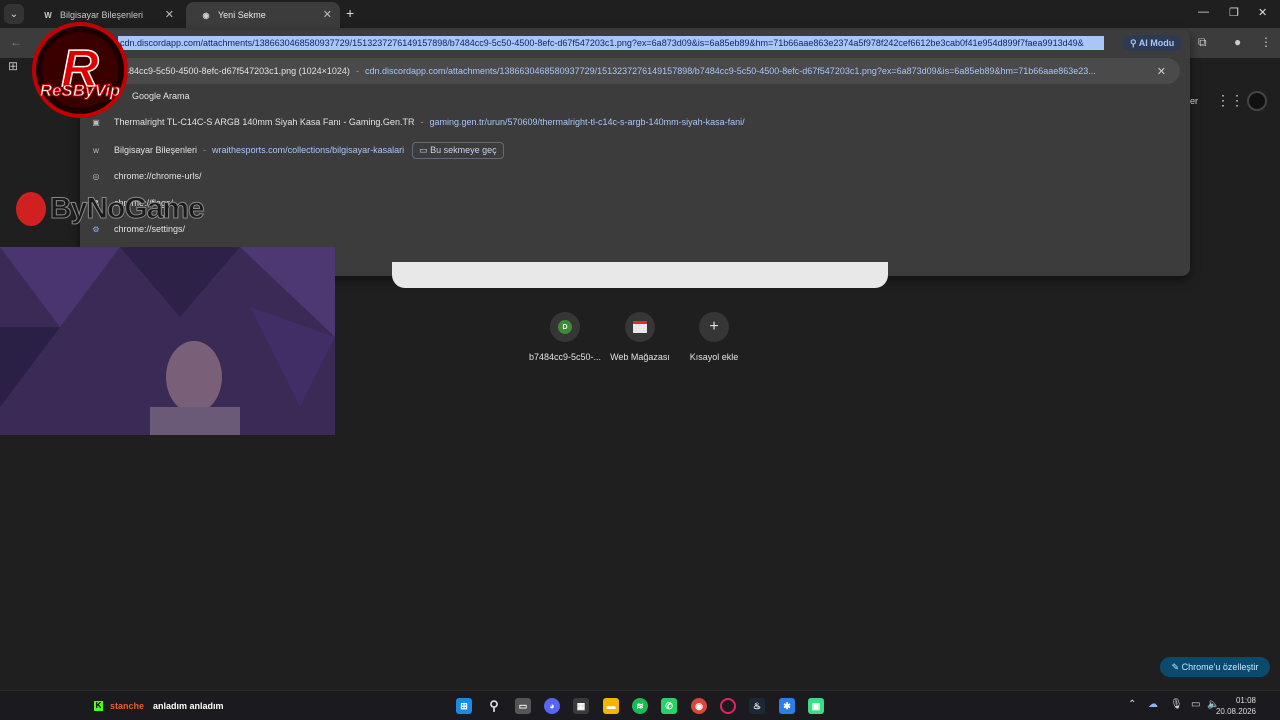 The image size is (1280, 720). What do you see at coordinates (464, 706) in the screenshot?
I see `windows-start-icon: ⊞` at bounding box center [464, 706].